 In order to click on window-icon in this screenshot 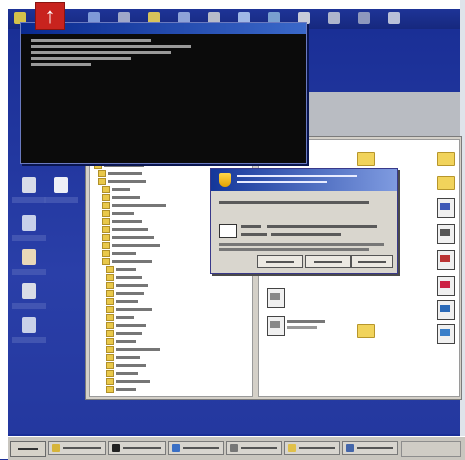, I will do `click(350, 448)`.